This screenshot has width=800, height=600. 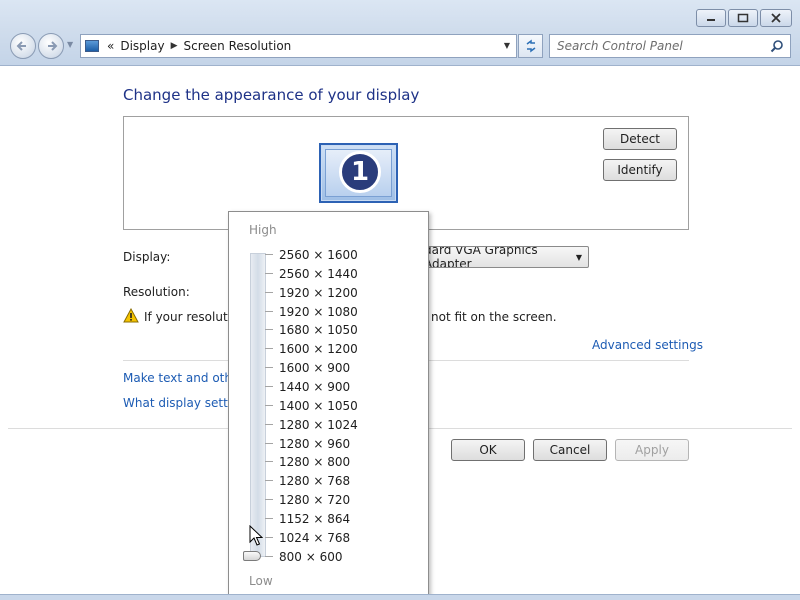 I want to click on control-panel-icon, so click(x=92, y=46).